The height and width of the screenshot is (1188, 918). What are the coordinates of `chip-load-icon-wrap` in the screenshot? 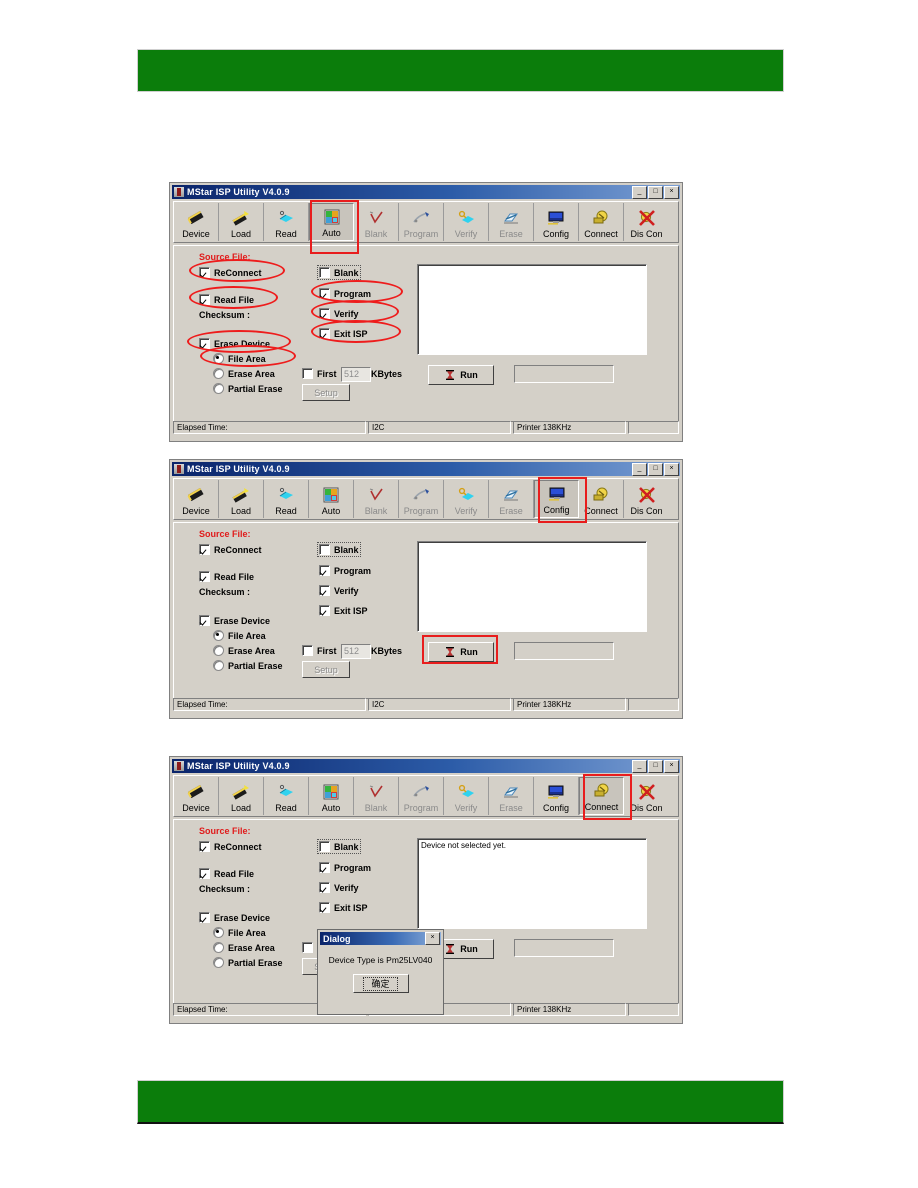 It's located at (241, 792).